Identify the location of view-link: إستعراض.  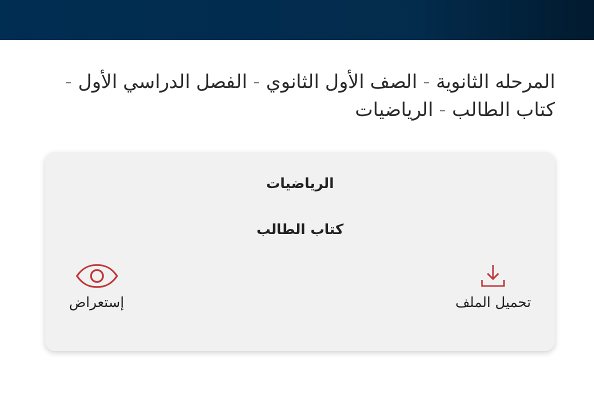
(96, 287).